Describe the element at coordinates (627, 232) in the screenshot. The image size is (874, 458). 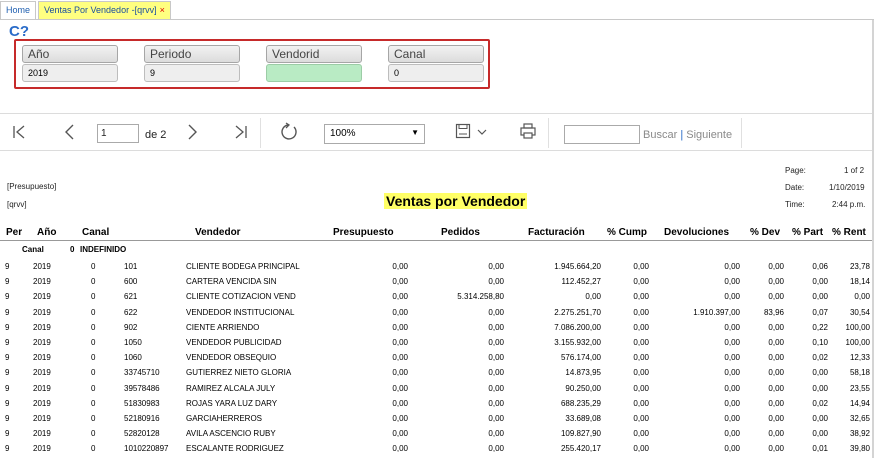
I see `col-cump: % Cump` at that location.